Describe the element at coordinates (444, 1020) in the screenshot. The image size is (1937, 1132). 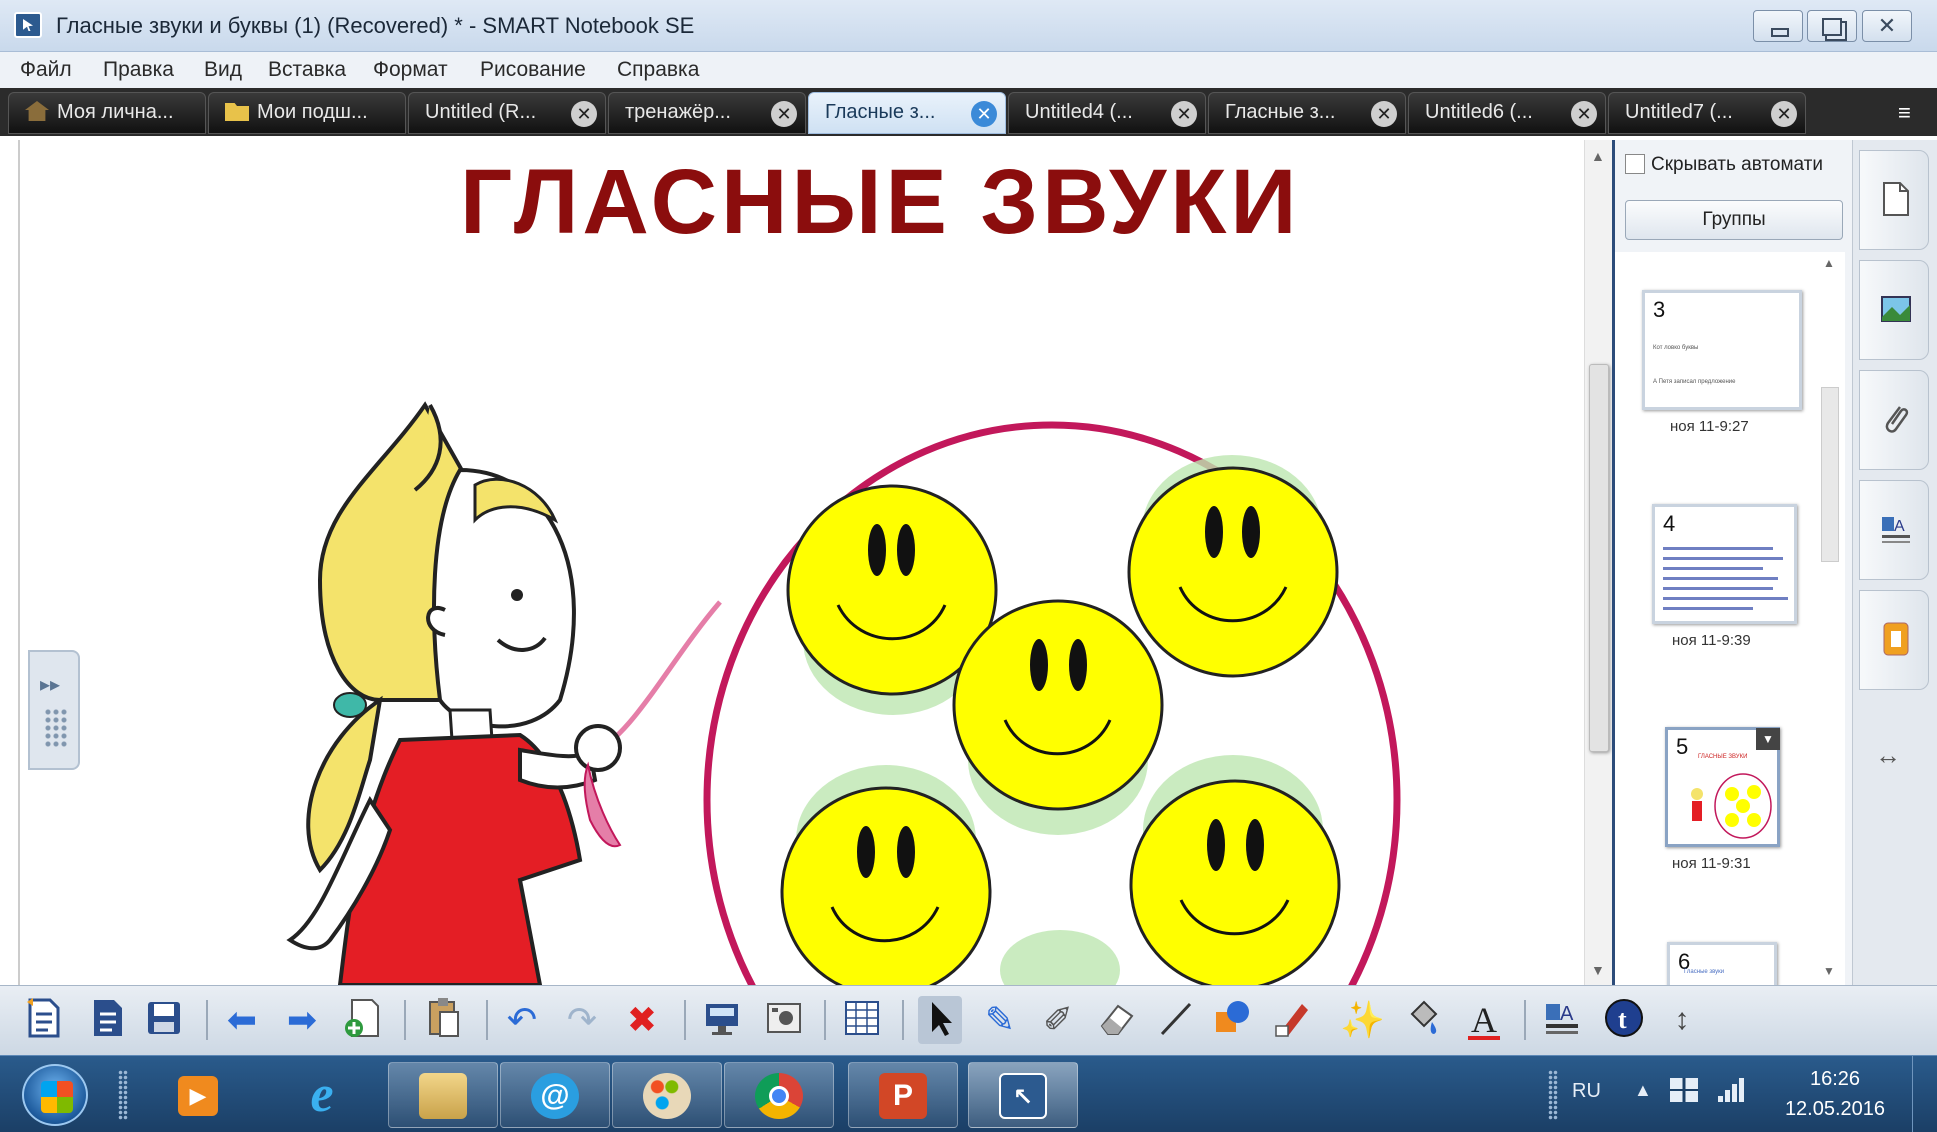
I see `paste-icon` at that location.